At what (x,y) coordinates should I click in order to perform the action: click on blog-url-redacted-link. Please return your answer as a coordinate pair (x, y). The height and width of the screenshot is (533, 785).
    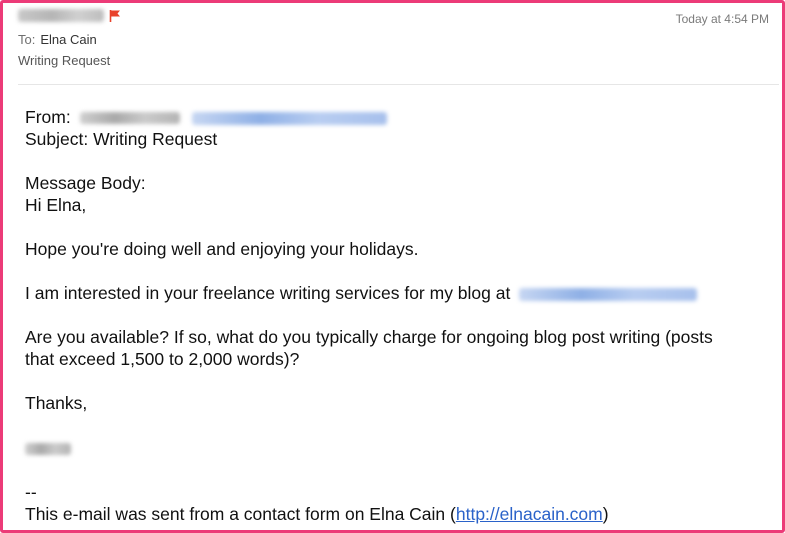
    Looking at the image, I should click on (608, 294).